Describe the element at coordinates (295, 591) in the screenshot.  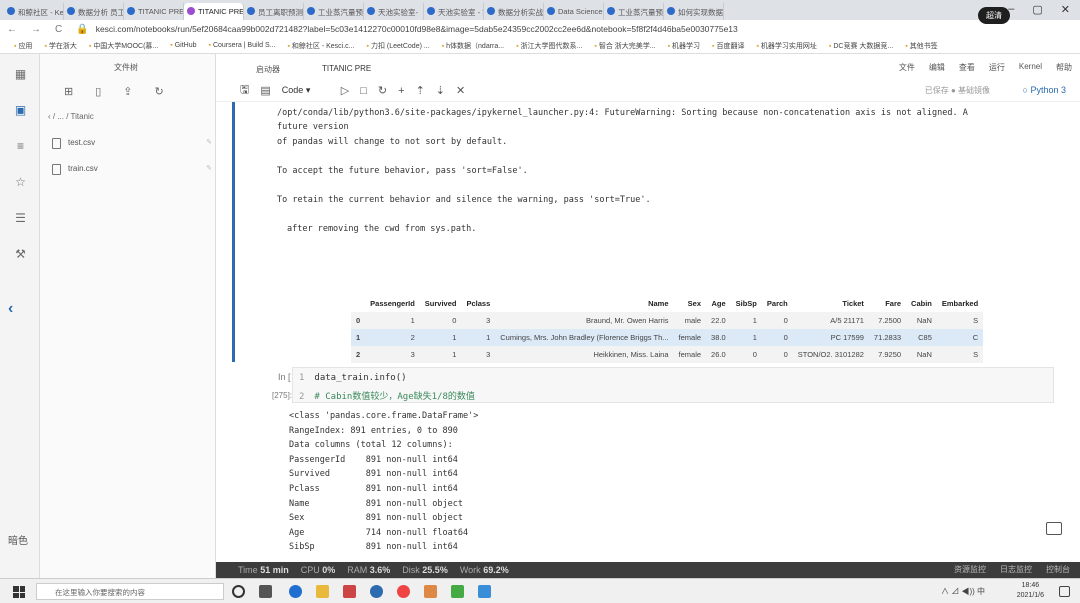
I see `edge-icon` at that location.